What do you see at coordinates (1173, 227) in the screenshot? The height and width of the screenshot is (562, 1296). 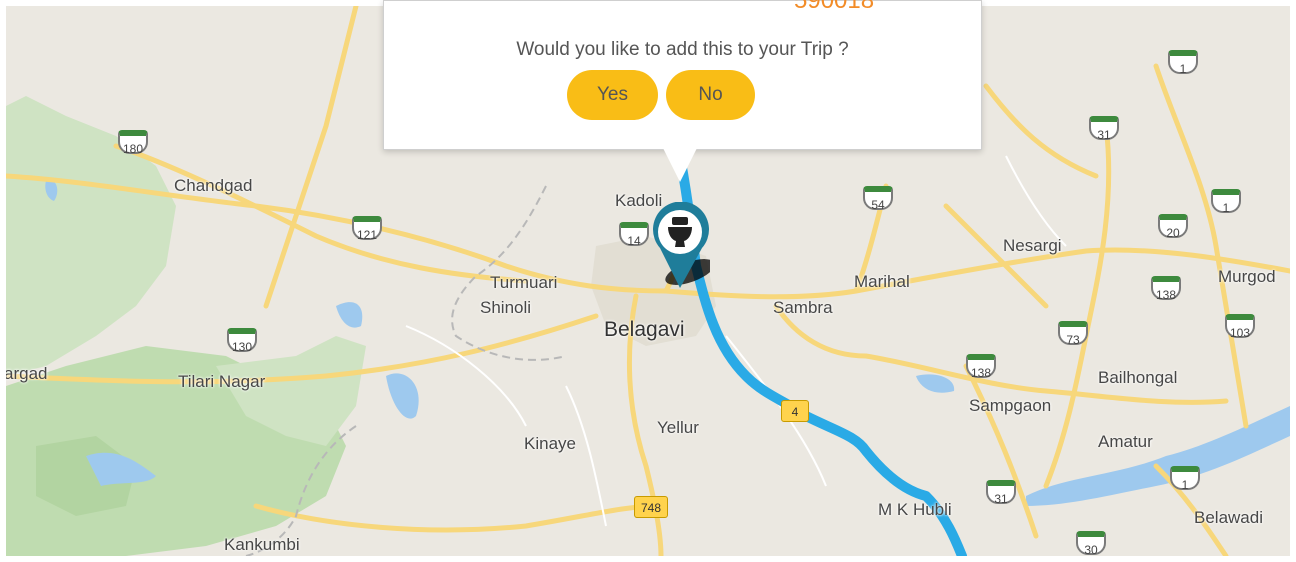 I see `highway-shield: 20` at bounding box center [1173, 227].